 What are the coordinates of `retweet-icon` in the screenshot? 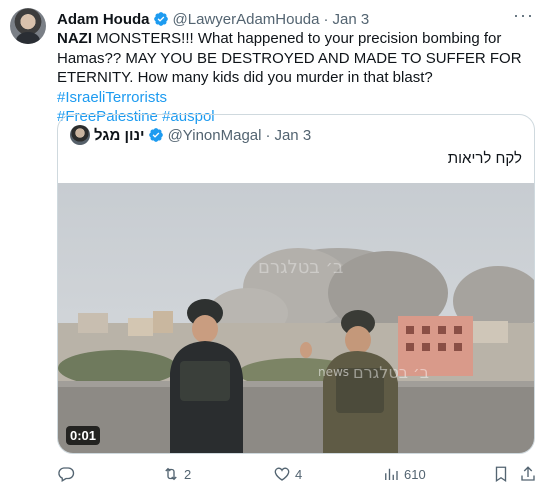 It's located at (171, 474).